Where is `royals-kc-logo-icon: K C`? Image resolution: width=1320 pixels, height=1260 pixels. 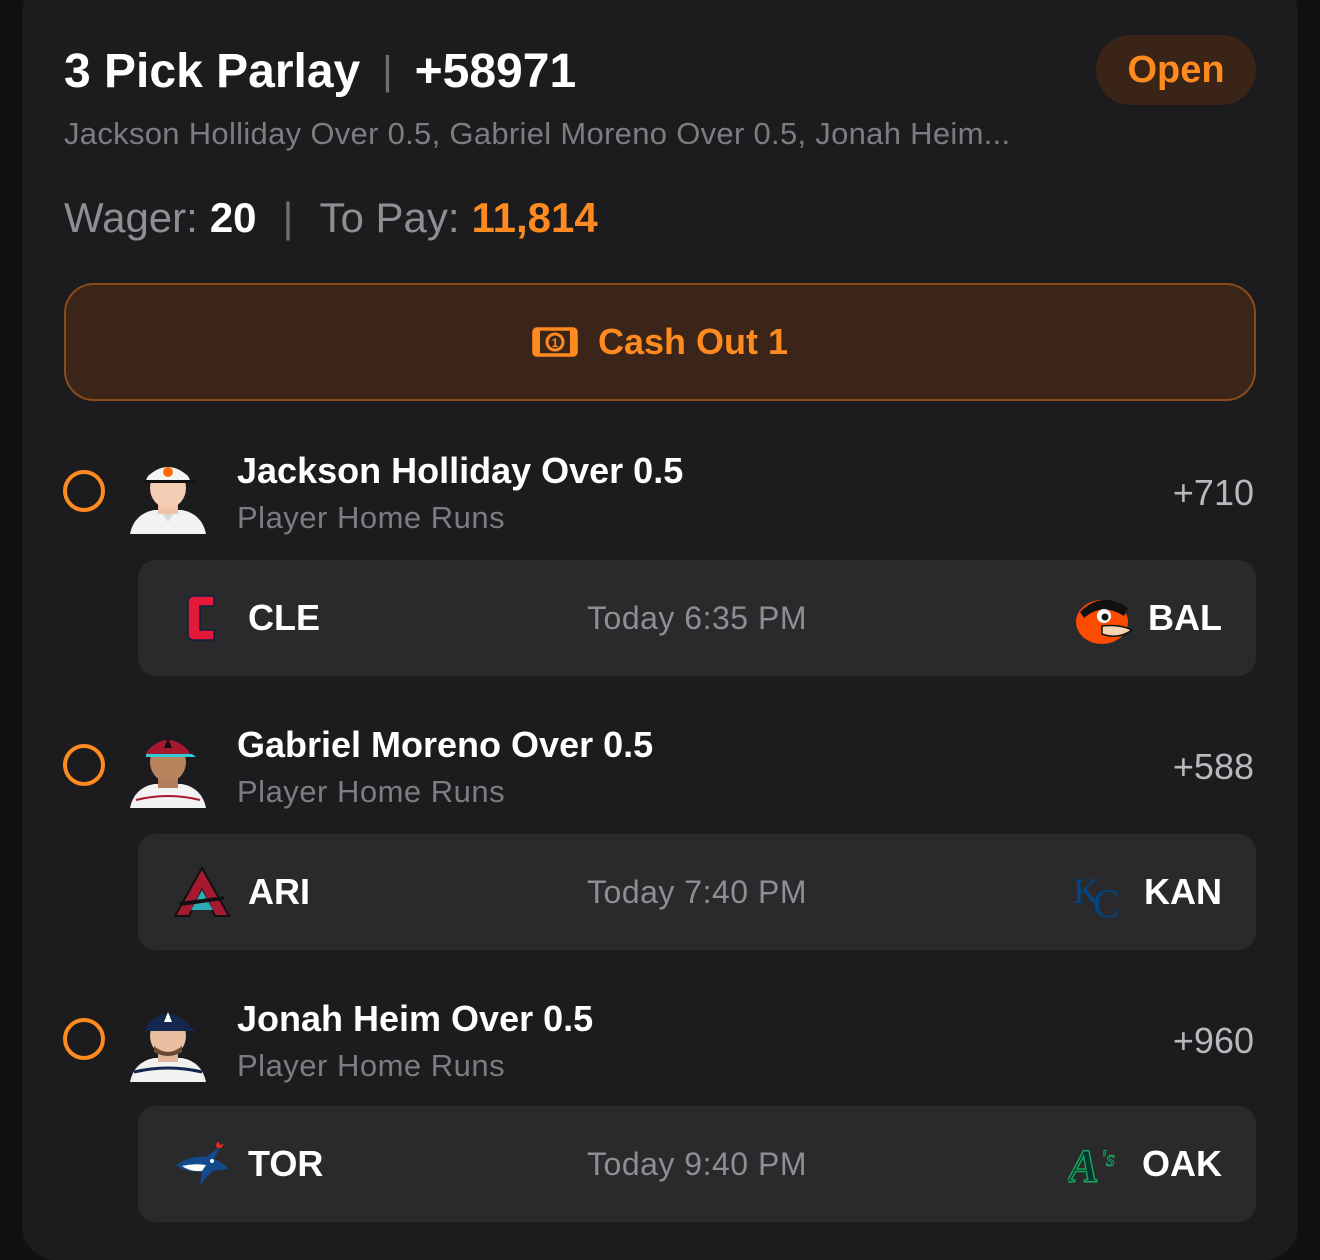 royals-kc-logo-icon: K C is located at coordinates (1100, 892).